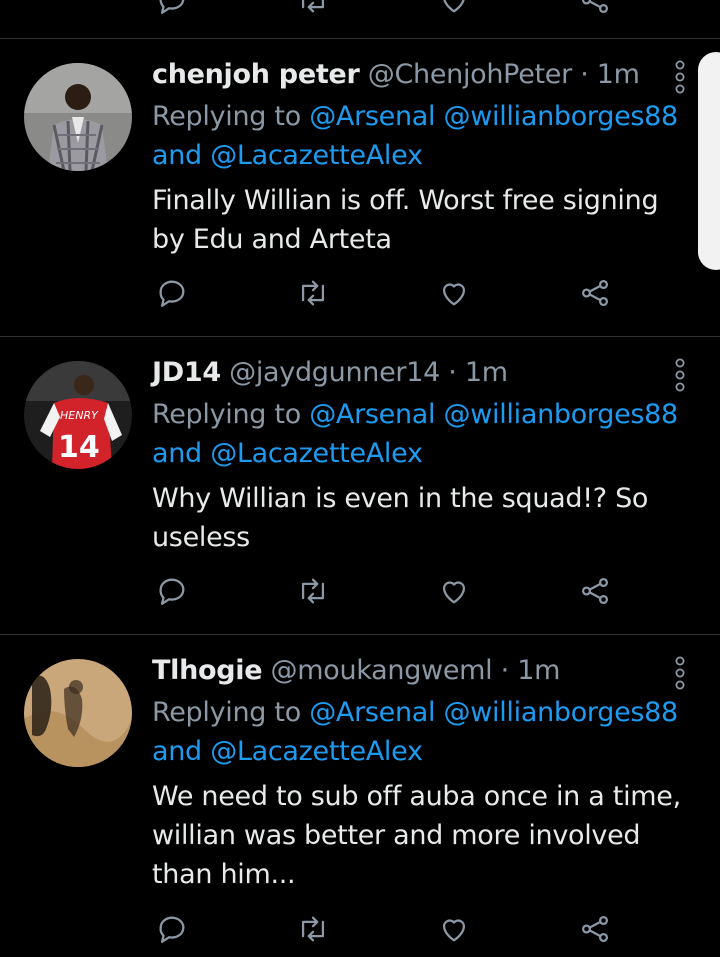 This screenshot has height=957, width=720. Describe the element at coordinates (256, 74) in the screenshot. I see `display-name: chenjoh peter` at that location.